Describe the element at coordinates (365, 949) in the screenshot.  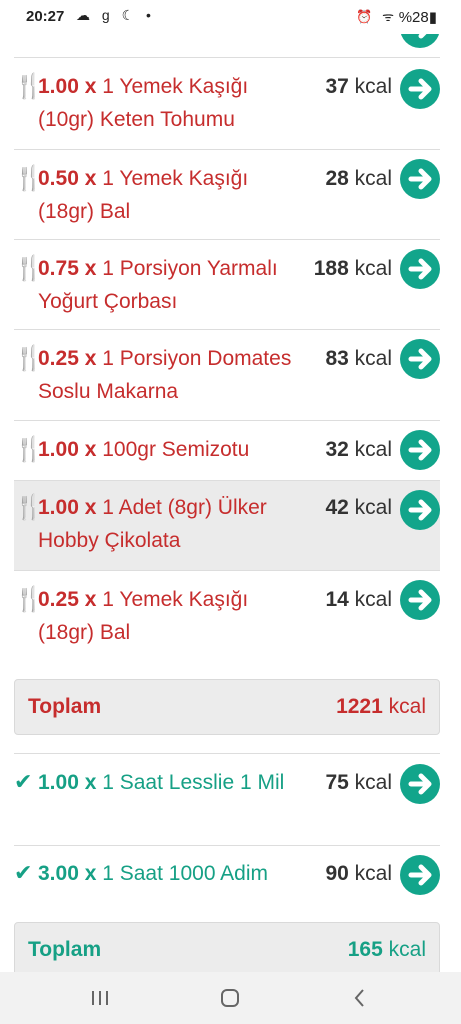
I see `kcal-value: 165` at that location.